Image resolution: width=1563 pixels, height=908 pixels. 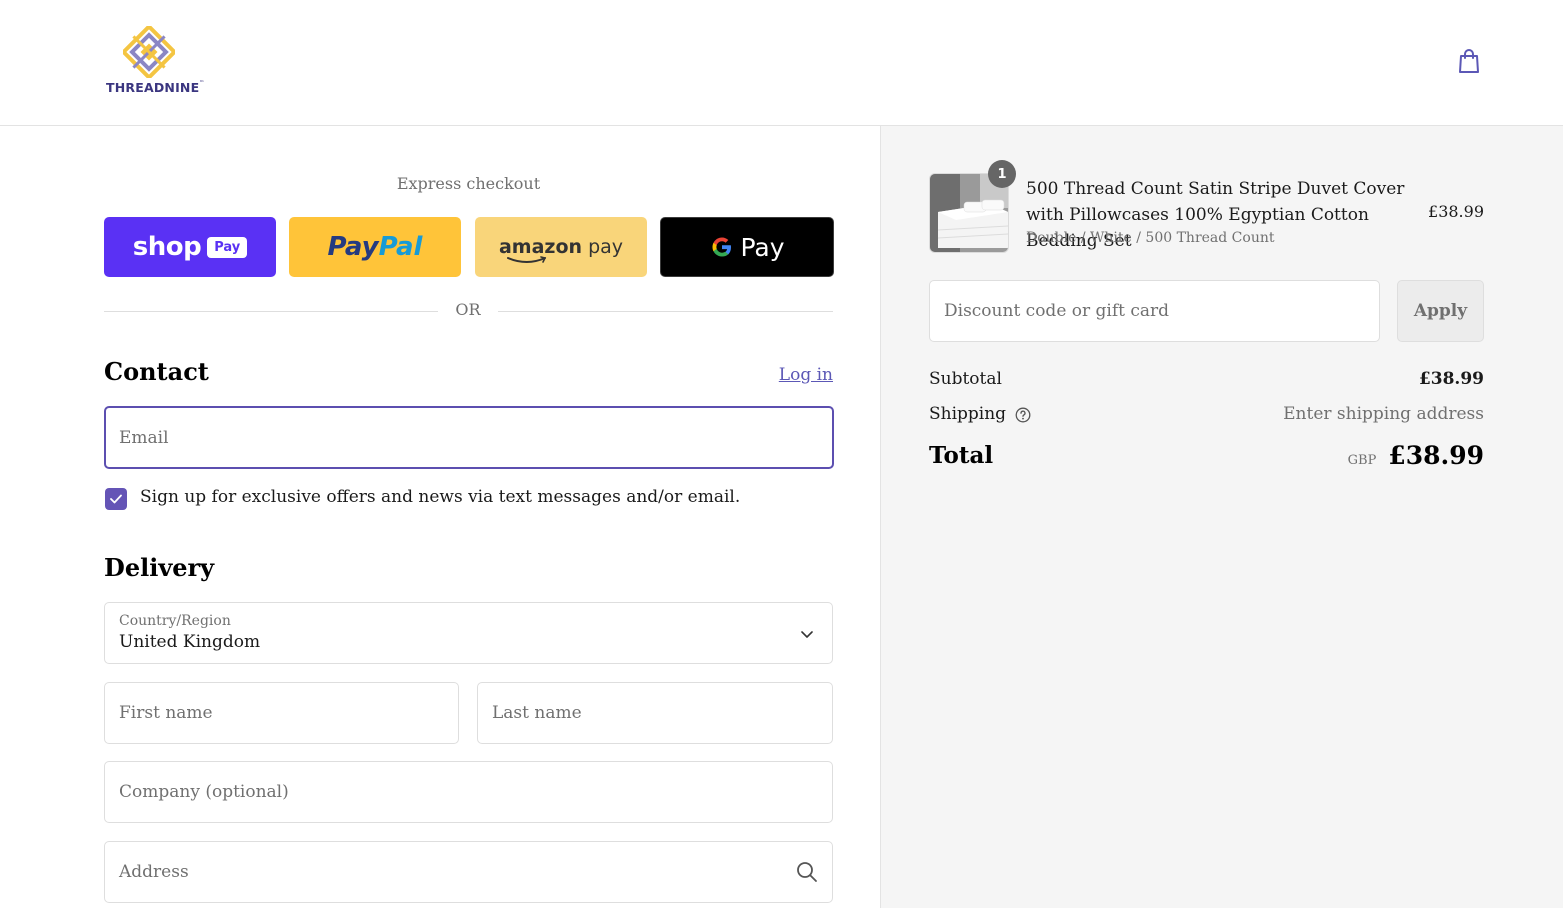 What do you see at coordinates (190, 642) in the screenshot?
I see `country-value: United Kingdom` at bounding box center [190, 642].